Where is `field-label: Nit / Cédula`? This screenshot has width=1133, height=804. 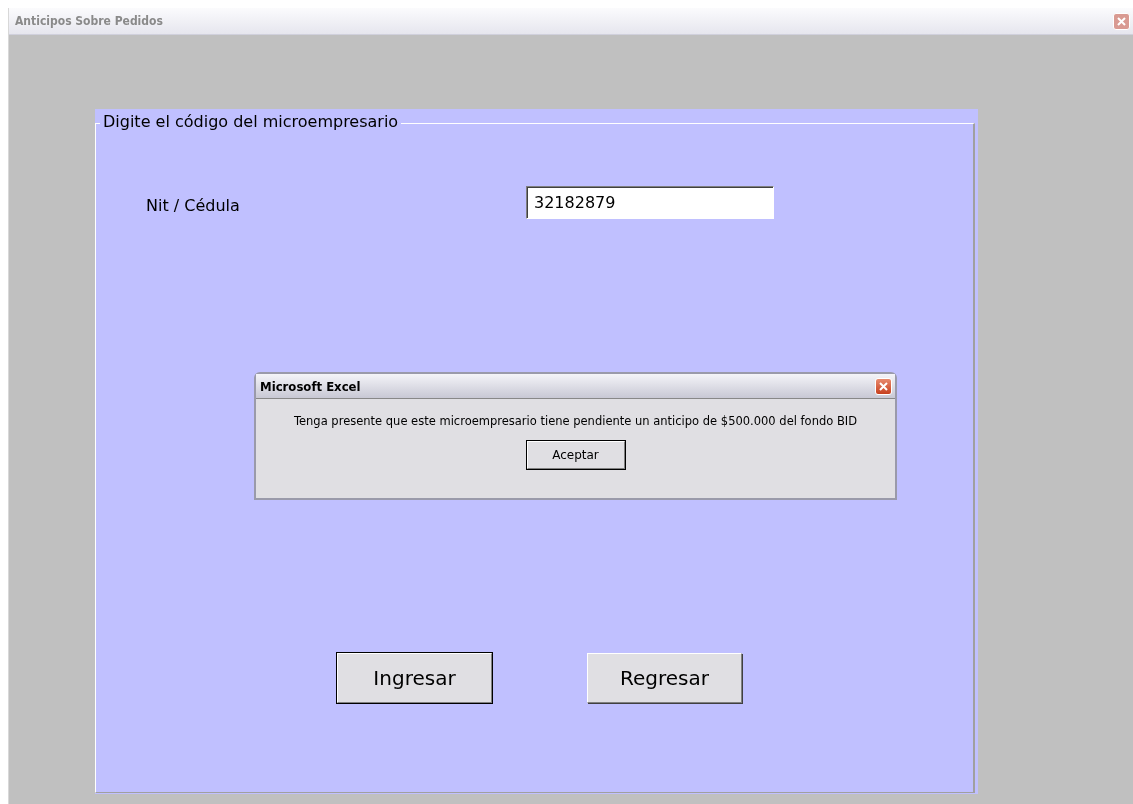 field-label: Nit / Cédula is located at coordinates (193, 205).